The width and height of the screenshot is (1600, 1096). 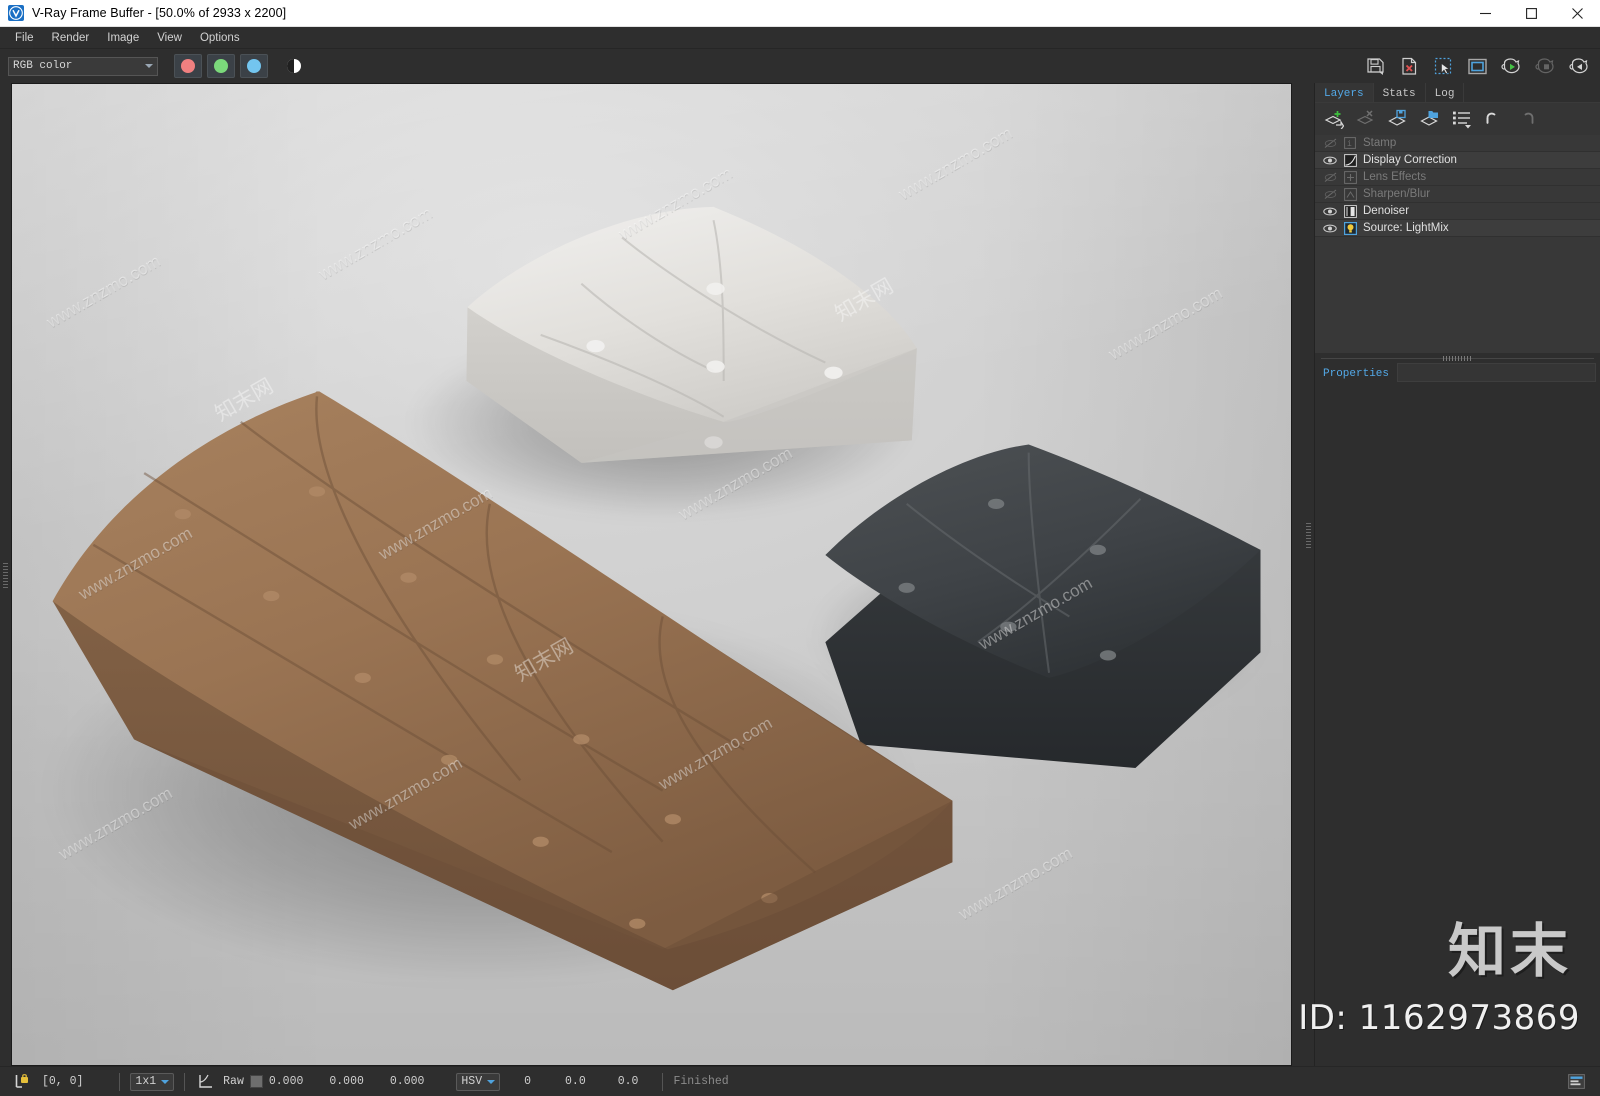 I want to click on layer-label: Denoiser, so click(x=1386, y=211).